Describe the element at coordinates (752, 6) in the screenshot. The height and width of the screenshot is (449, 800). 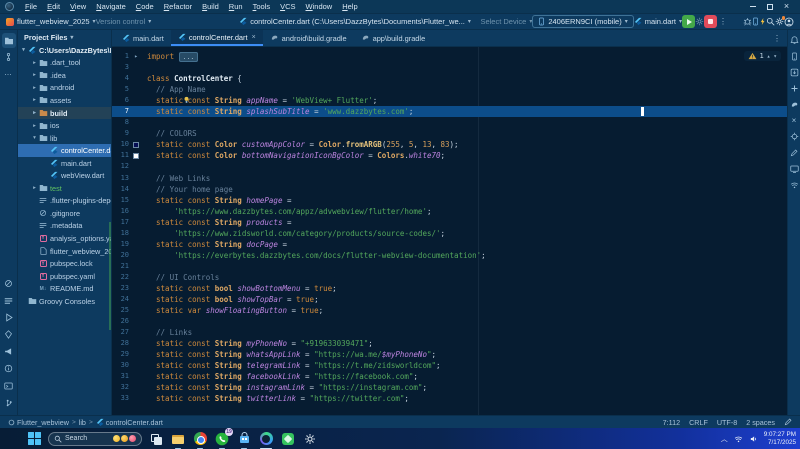
I see `minimize-button` at that location.